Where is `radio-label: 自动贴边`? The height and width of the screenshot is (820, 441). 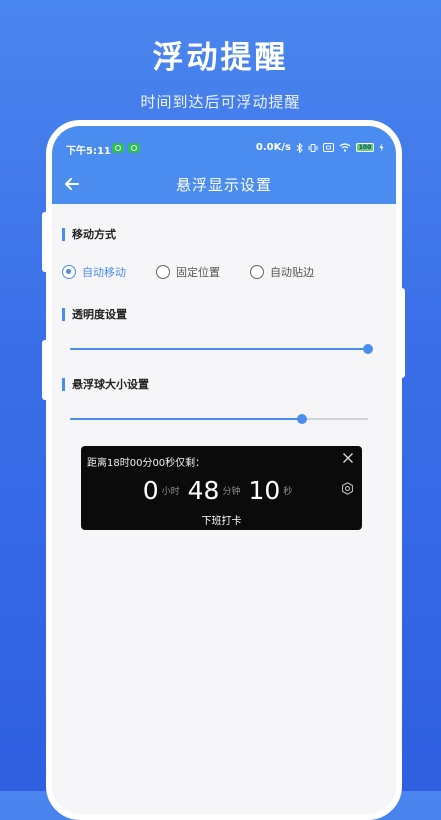 radio-label: 自动贴边 is located at coordinates (292, 272).